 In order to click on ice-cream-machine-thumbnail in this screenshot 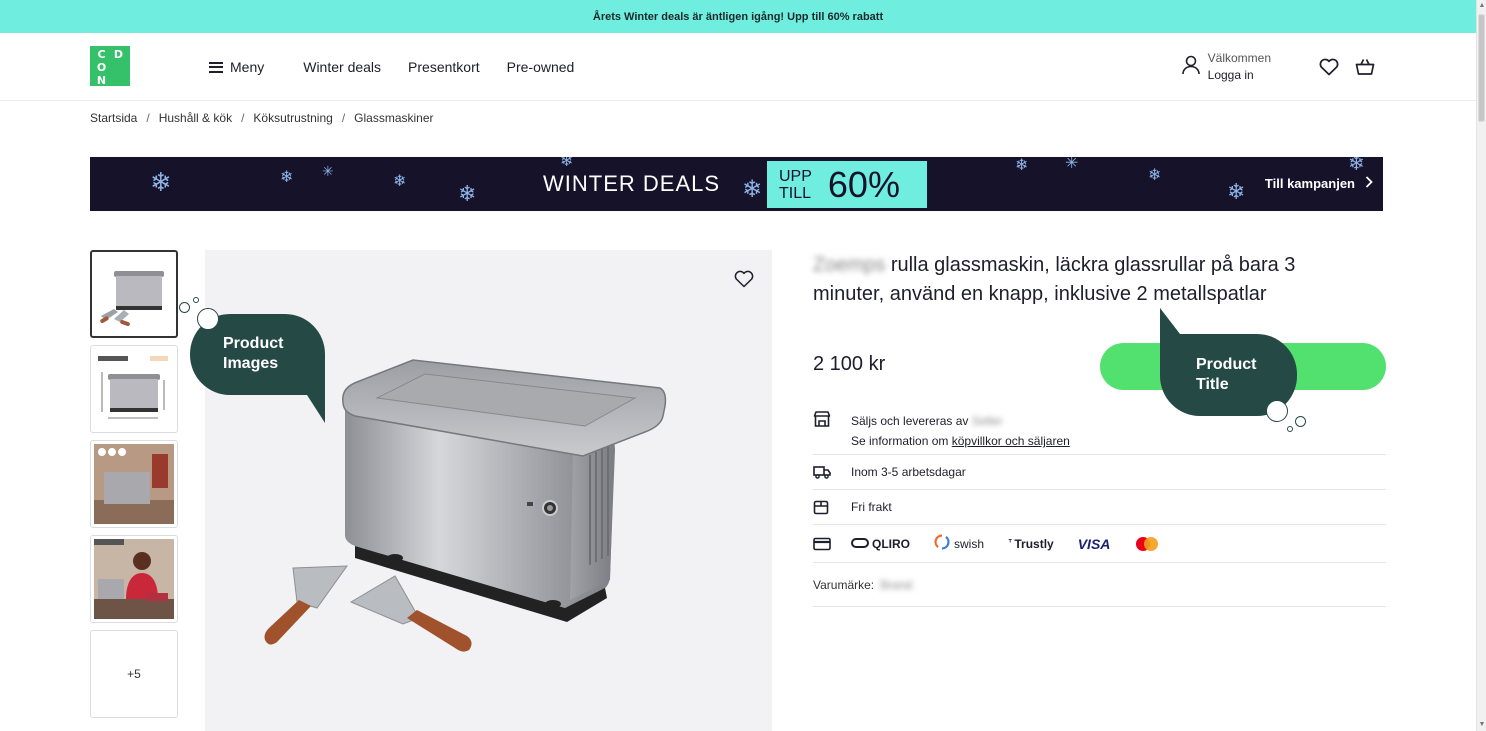, I will do `click(132, 299)`.